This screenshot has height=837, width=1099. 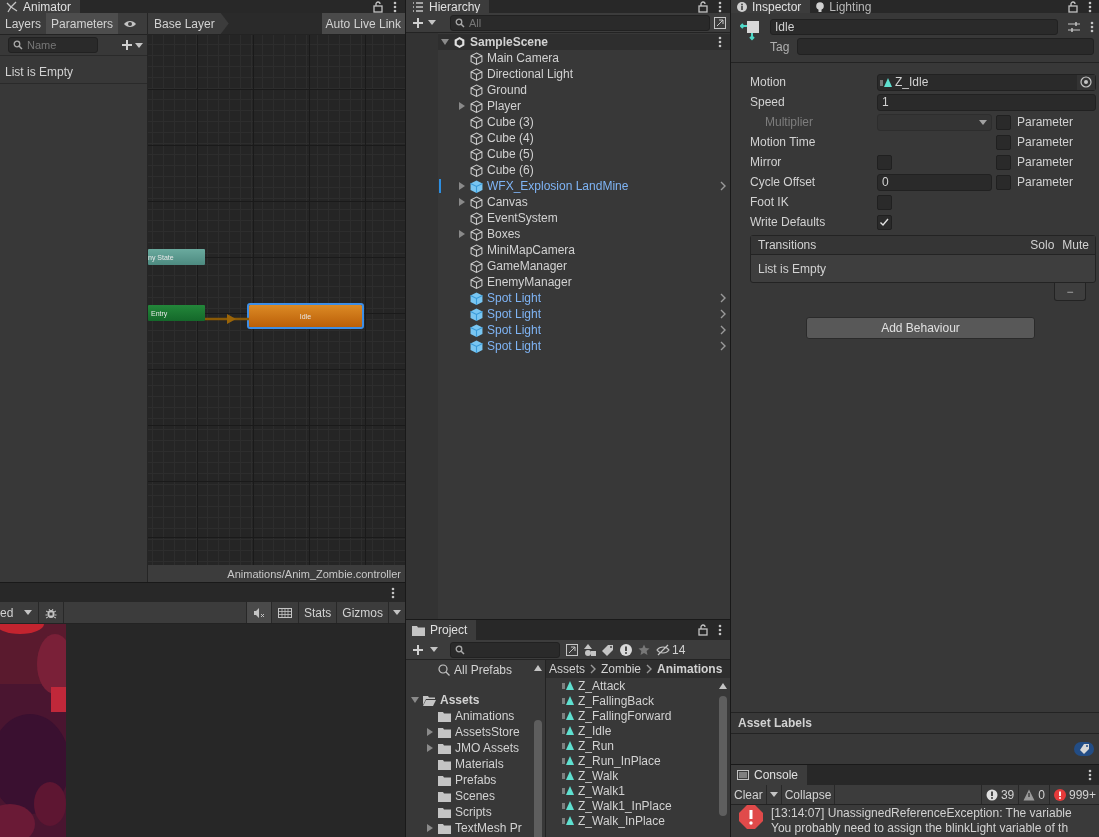 I want to click on animation-file: Z_FallingForward, so click(x=625, y=715).